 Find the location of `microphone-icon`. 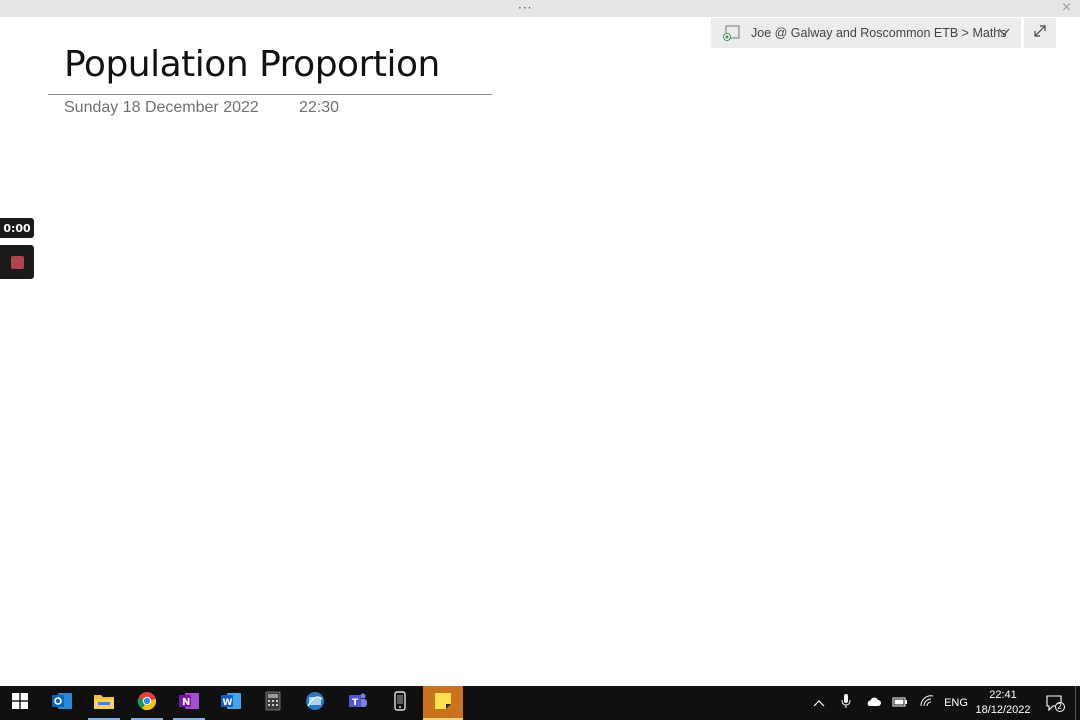

microphone-icon is located at coordinates (846, 703).